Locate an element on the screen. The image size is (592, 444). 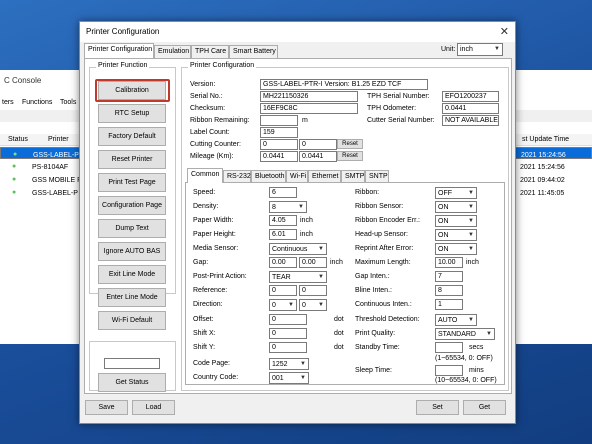
unit-value: inch is located at coordinates (466, 49).